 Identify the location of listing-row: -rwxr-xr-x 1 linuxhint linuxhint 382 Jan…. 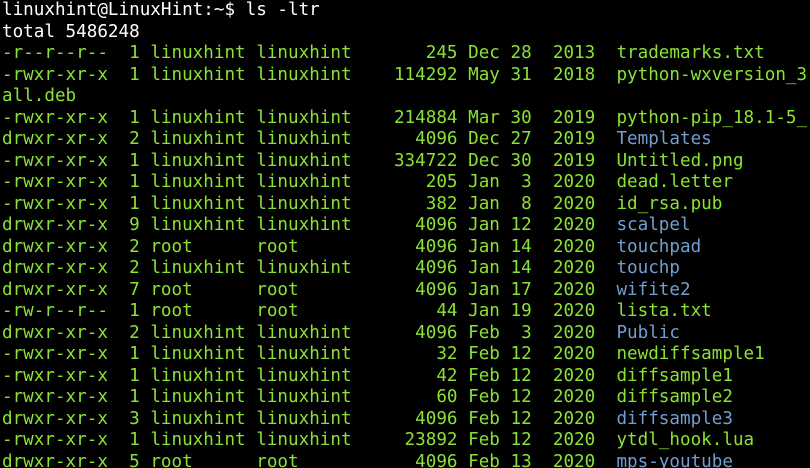
(406, 205).